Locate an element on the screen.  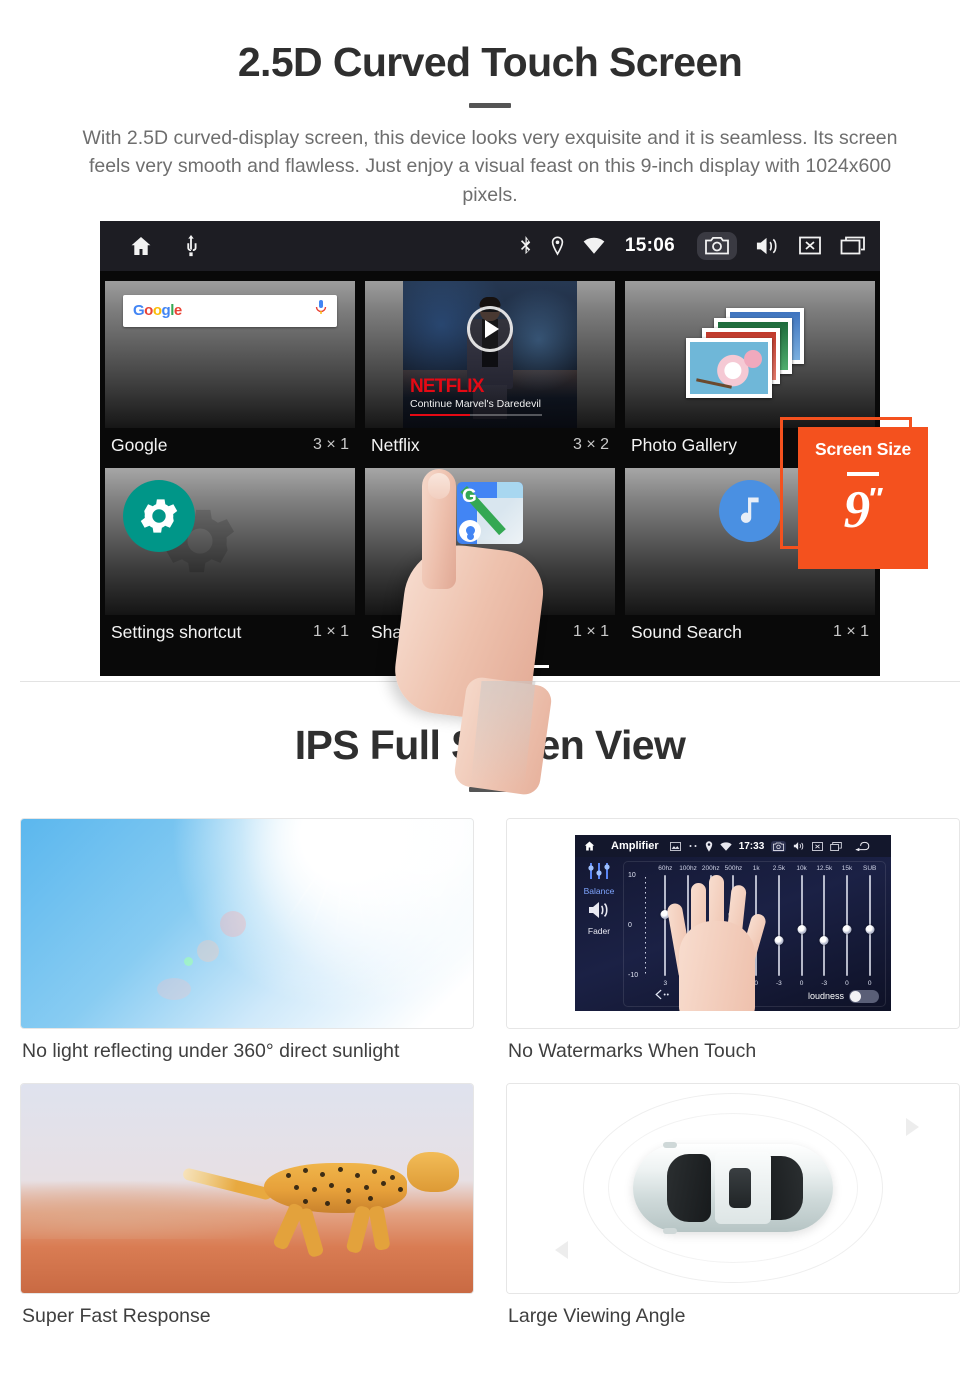
widget-cell-settings: Settings shortcut 1 × 1 is located at coordinates (230, 557).